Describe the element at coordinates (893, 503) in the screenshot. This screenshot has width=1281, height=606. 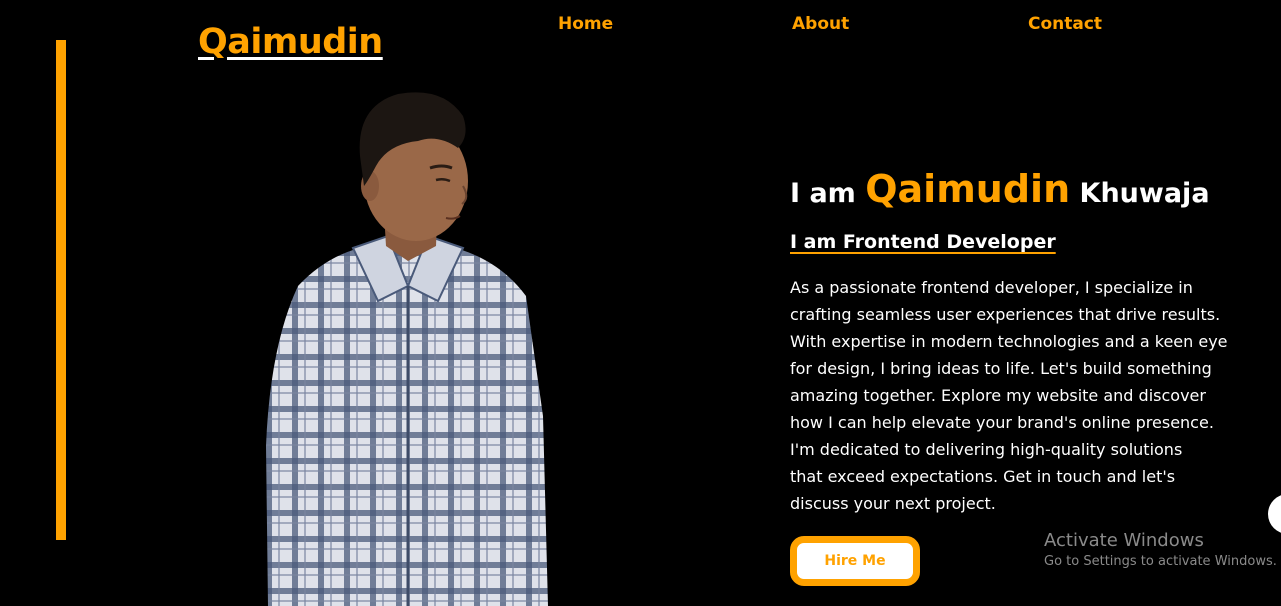
I see `bio-line: discuss your next project.` at that location.